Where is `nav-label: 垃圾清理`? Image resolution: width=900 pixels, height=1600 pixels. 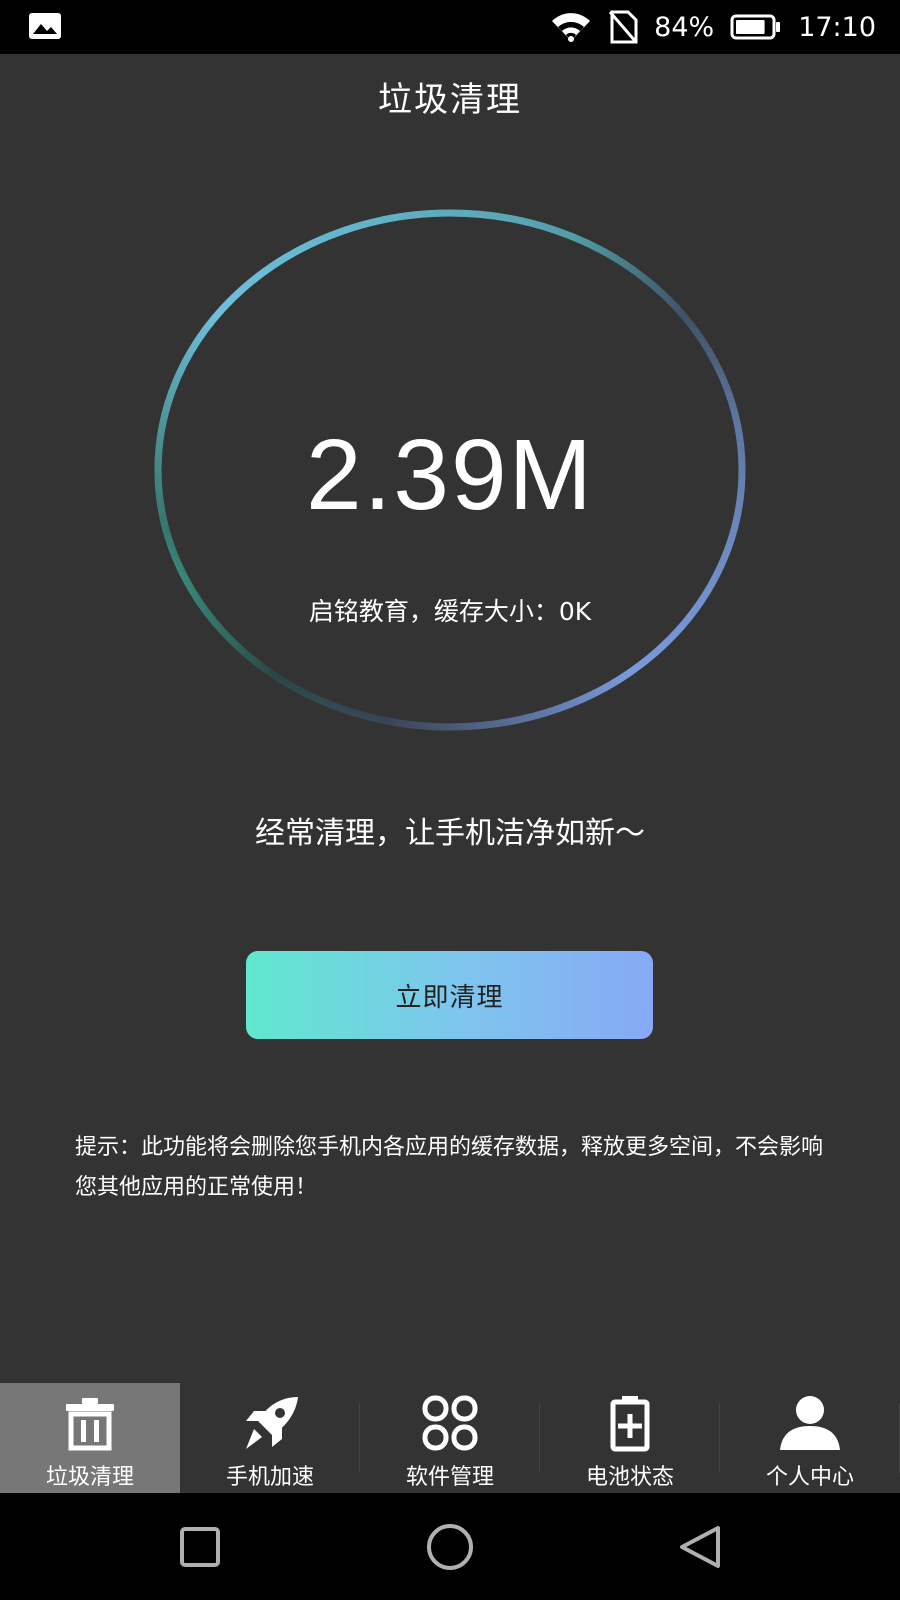 nav-label: 垃圾清理 is located at coordinates (89, 1477).